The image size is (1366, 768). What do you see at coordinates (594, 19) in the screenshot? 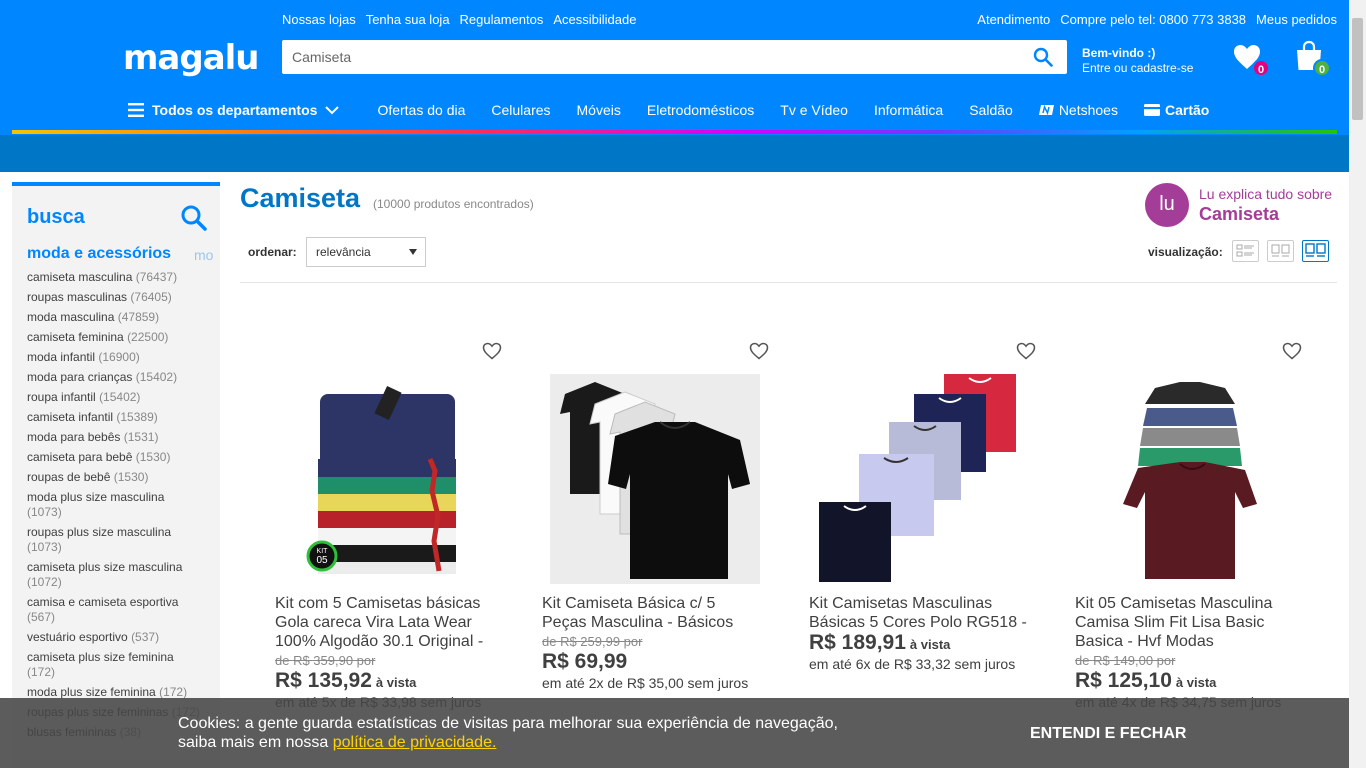
I see `link-acessibilidade: Acessibilidade` at bounding box center [594, 19].